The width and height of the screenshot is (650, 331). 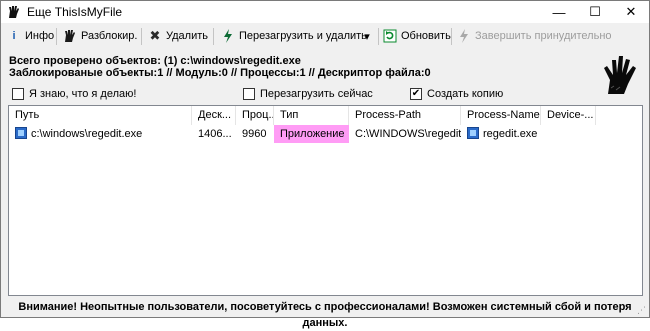 I want to click on delete-label: Удалить, so click(x=187, y=36).